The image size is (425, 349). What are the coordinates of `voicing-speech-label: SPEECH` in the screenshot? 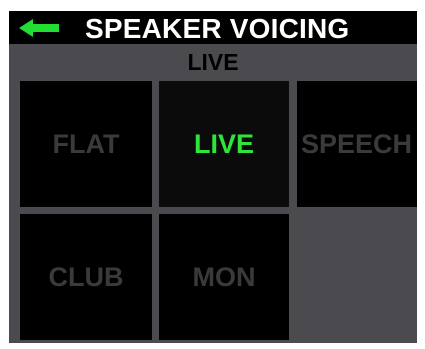 It's located at (357, 143).